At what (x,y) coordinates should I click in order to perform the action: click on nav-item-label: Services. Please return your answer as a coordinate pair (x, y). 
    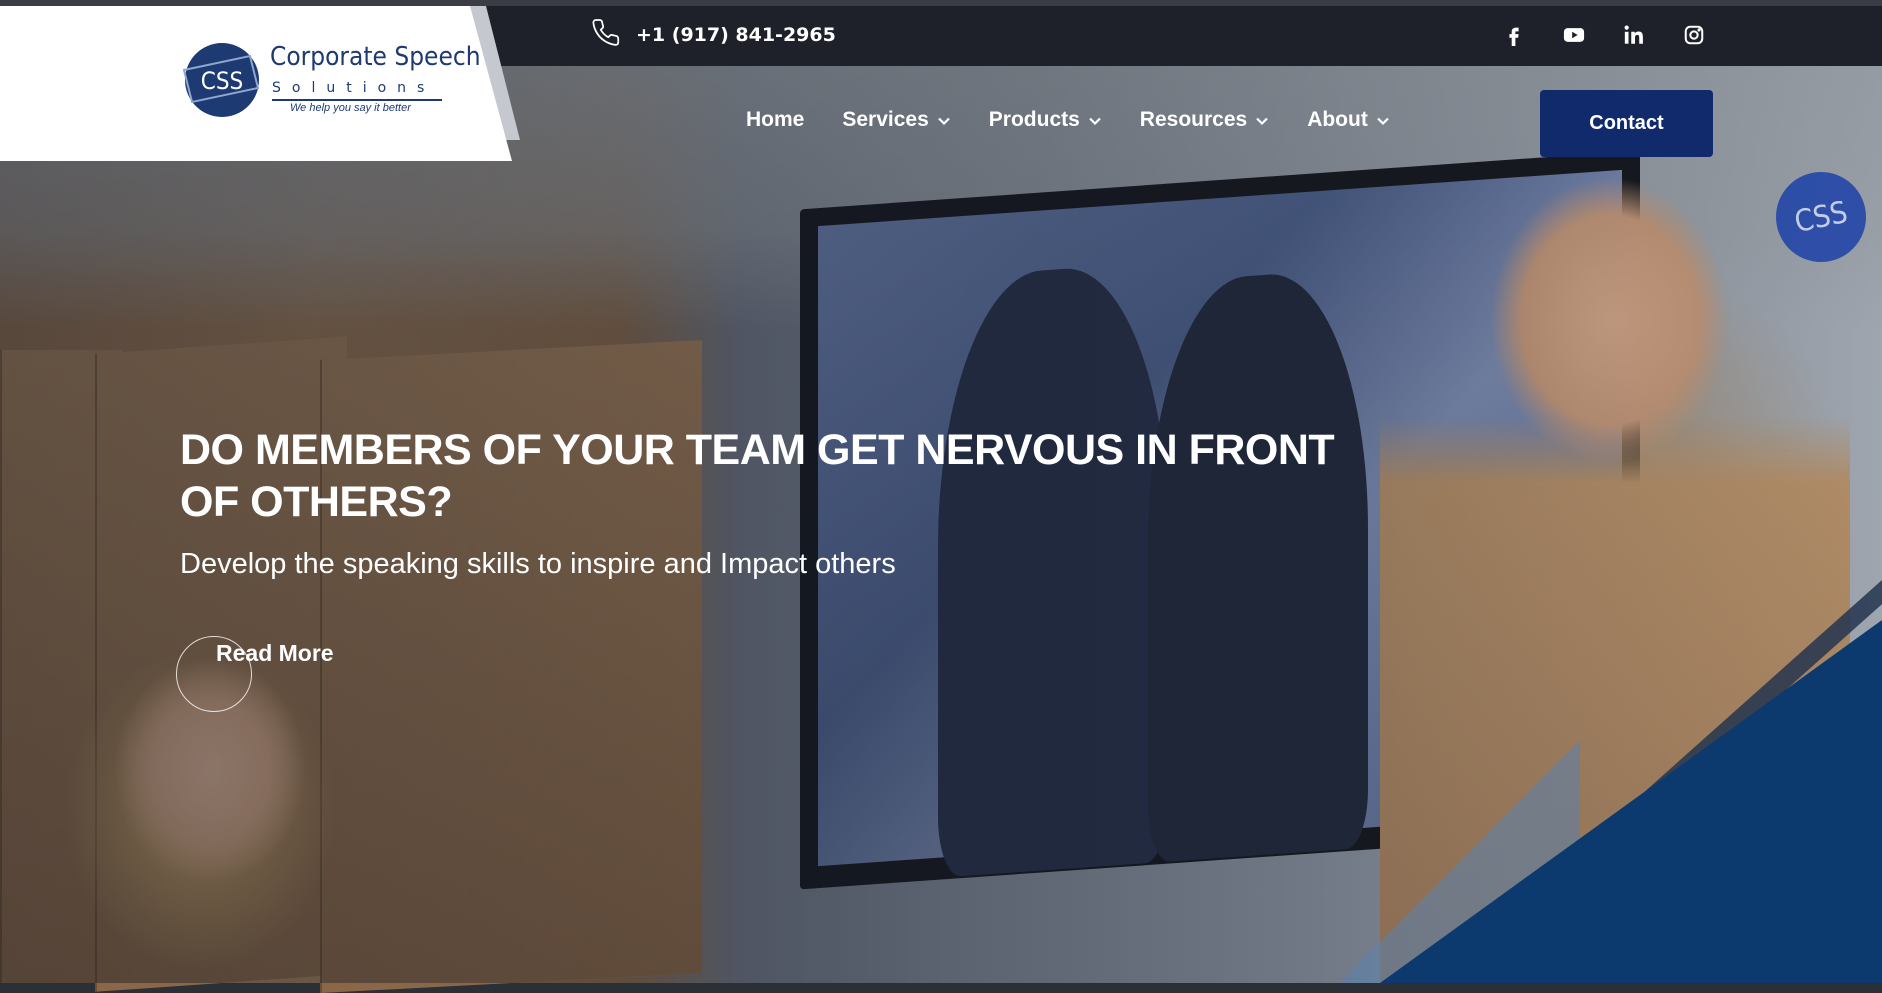
    Looking at the image, I should click on (885, 119).